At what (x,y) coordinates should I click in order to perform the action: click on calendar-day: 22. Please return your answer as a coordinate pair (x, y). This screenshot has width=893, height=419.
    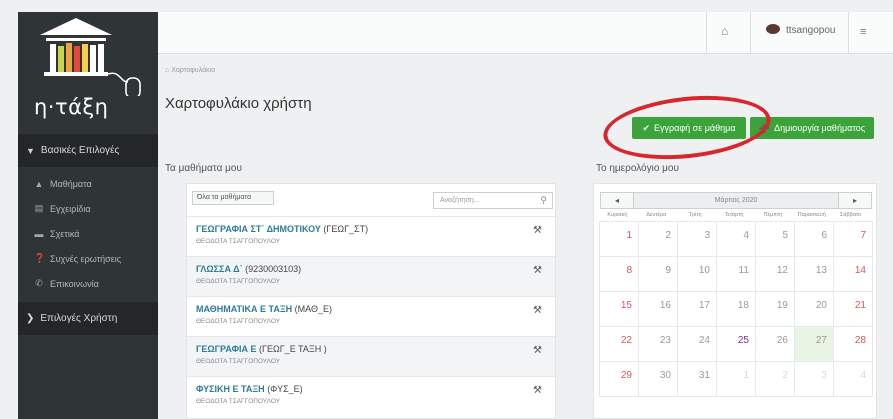
    Looking at the image, I should click on (619, 344).